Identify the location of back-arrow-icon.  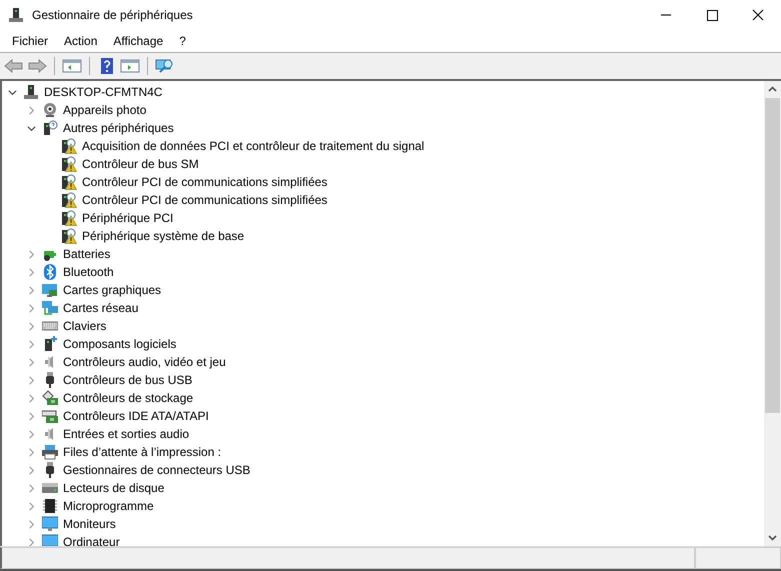
(14, 66).